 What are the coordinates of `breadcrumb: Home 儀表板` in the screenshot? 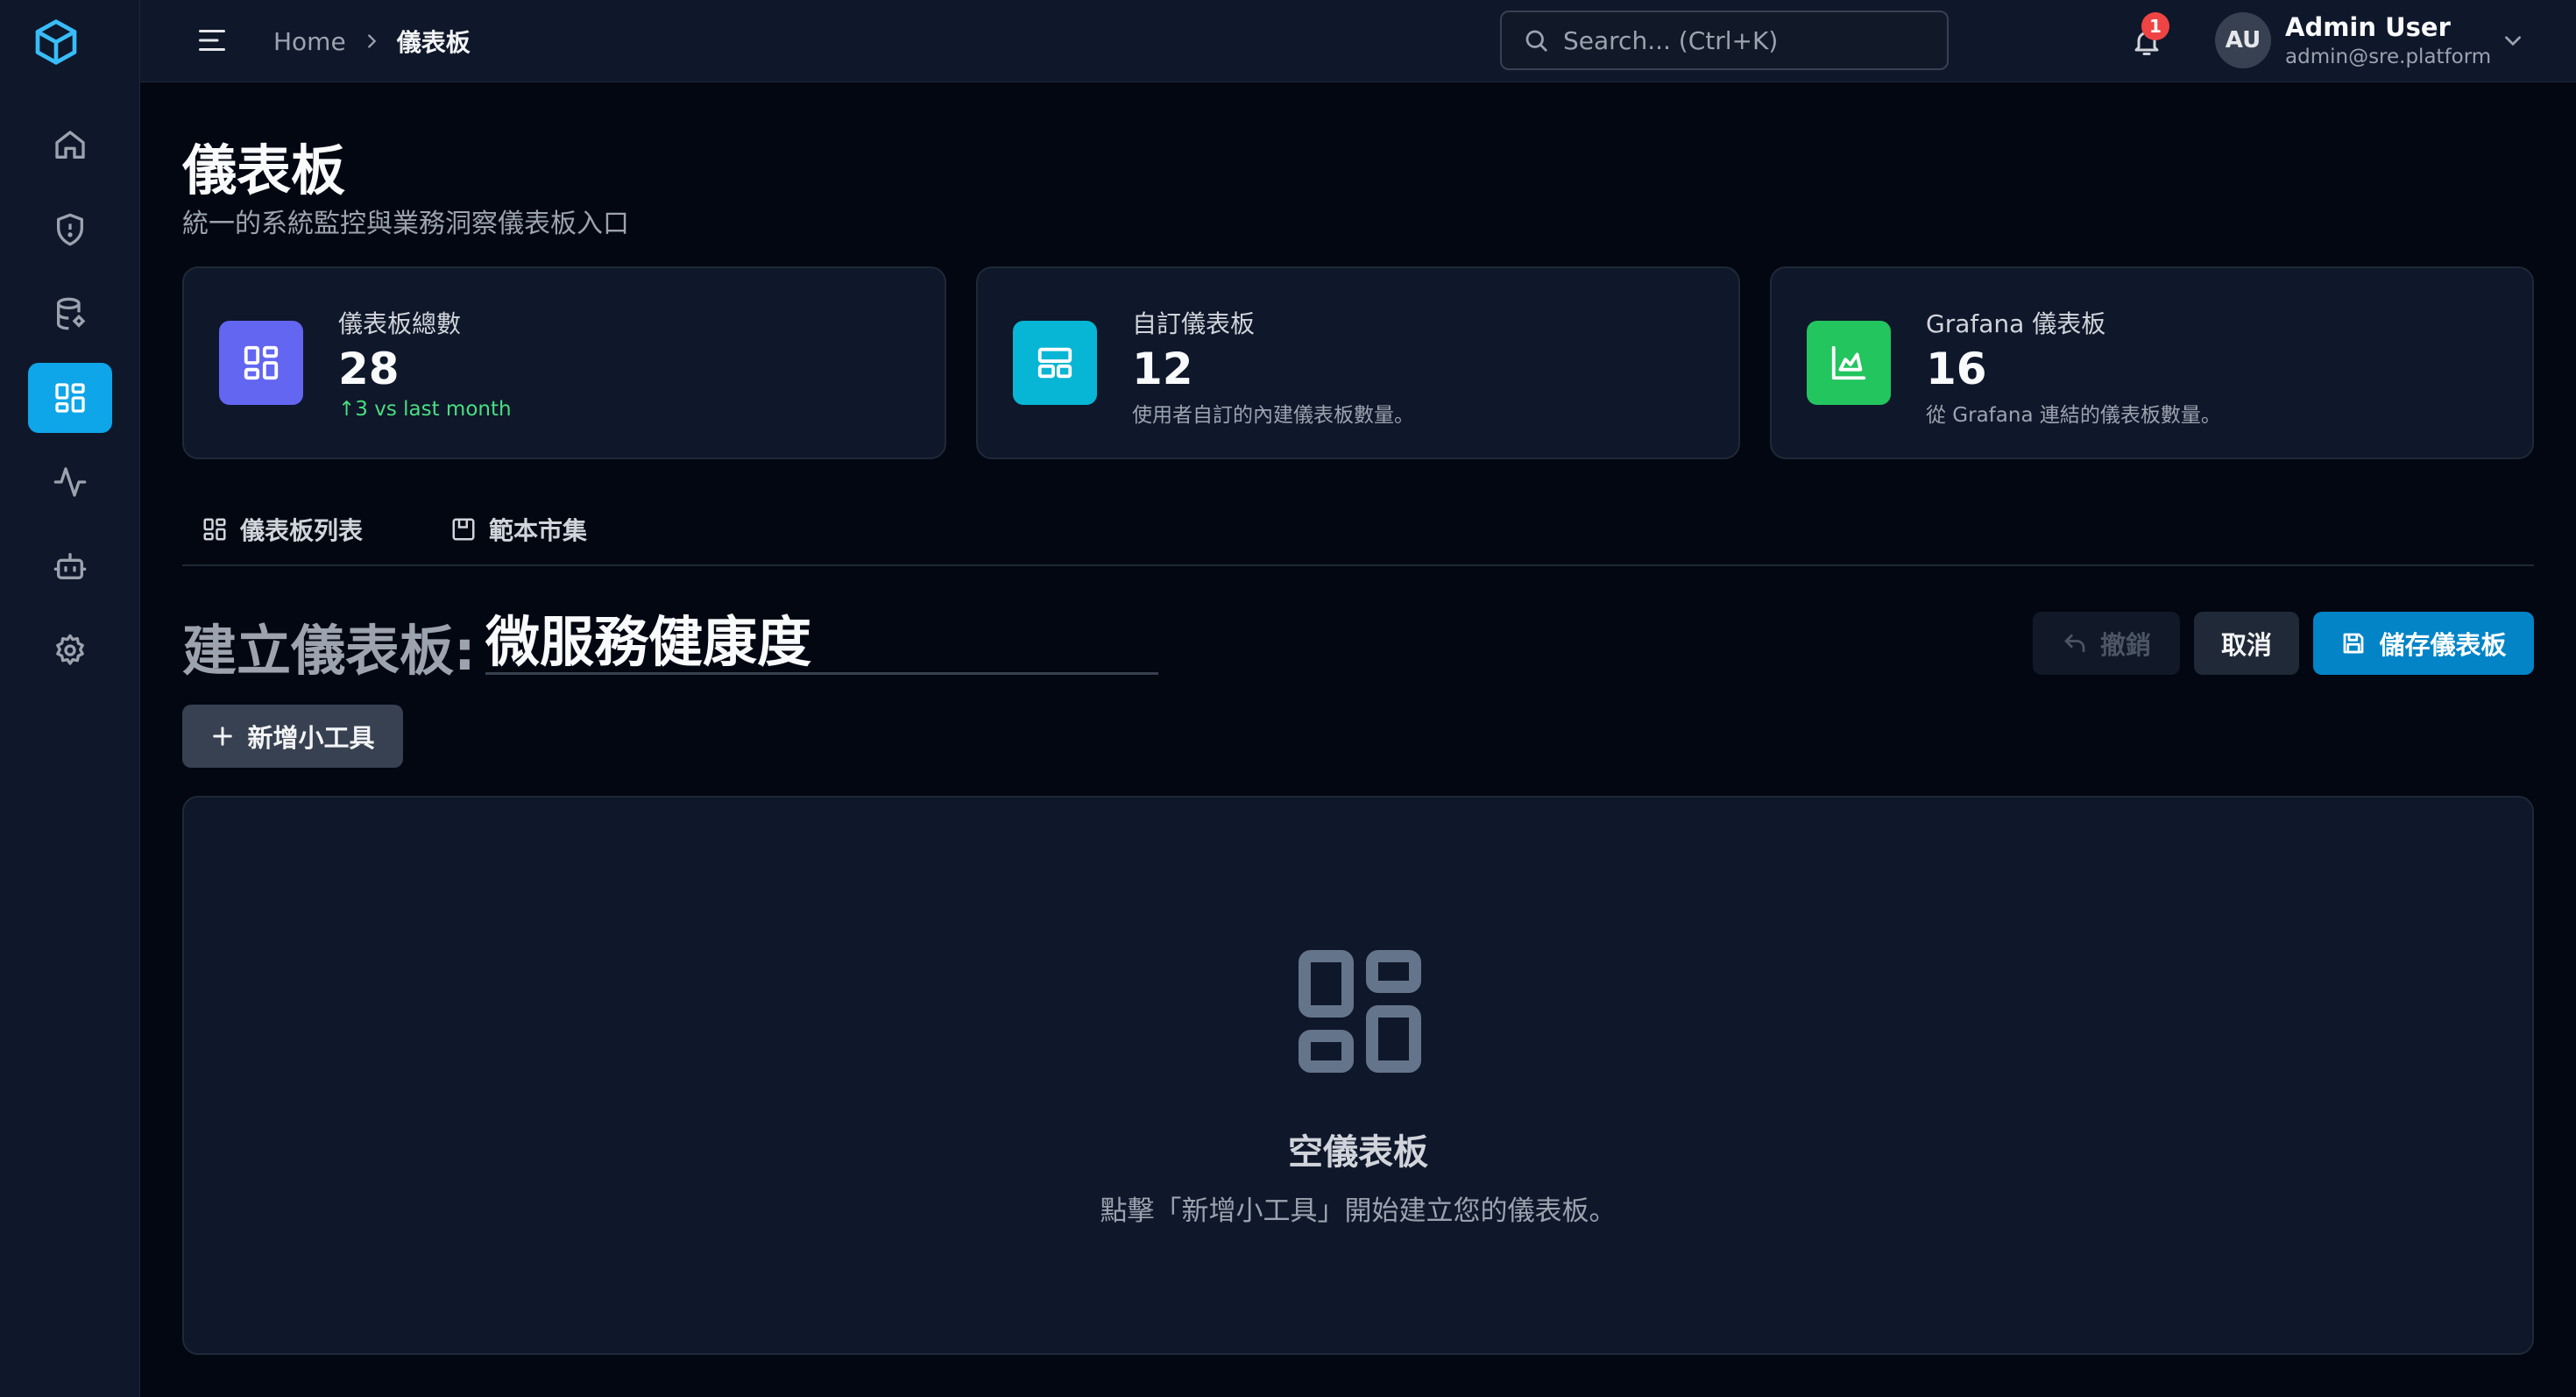 It's located at (372, 41).